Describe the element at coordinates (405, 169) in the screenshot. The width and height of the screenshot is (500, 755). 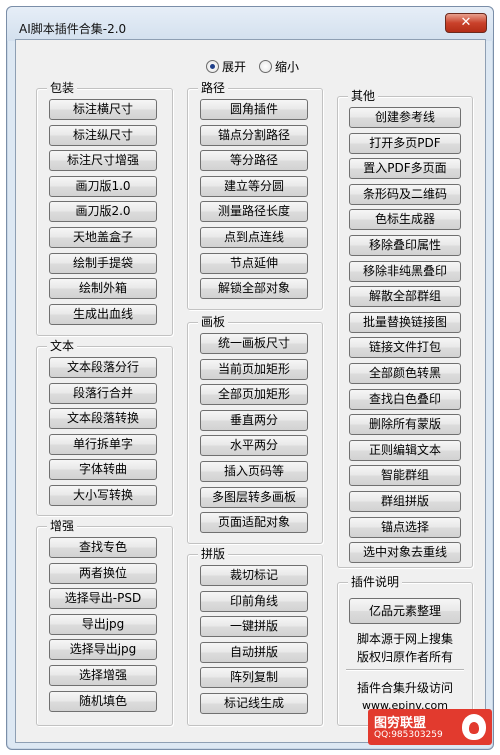
I see `other-button: 置入PDF多页面` at that location.